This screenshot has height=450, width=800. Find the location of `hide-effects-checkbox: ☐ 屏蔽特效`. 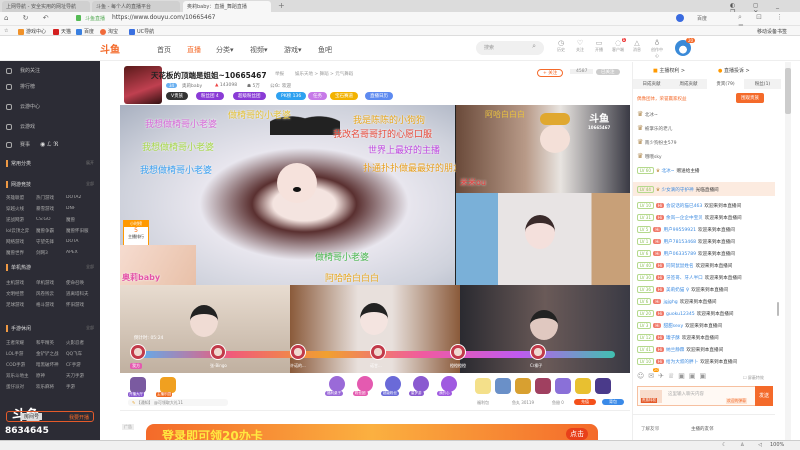

hide-effects-checkbox: ☐ 屏蔽特效 is located at coordinates (753, 378).